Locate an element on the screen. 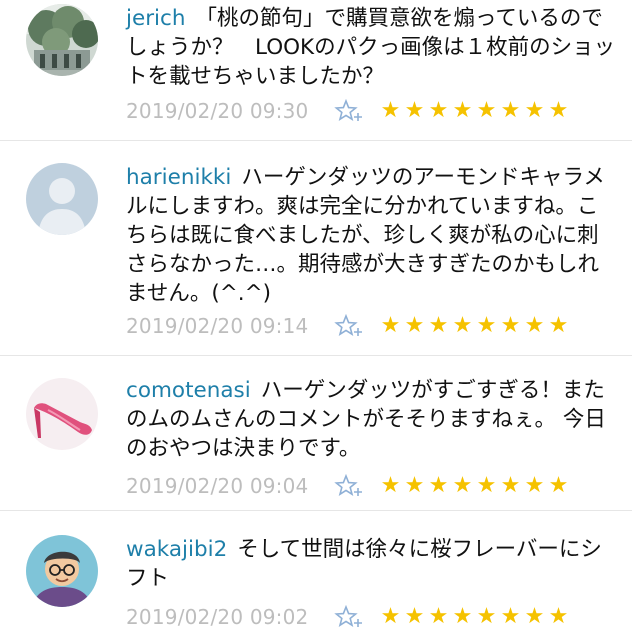 The image size is (632, 640). comment-body: wakajibi2 そして世間は徐々に桜フレーバーにシフト is located at coordinates (372, 564).